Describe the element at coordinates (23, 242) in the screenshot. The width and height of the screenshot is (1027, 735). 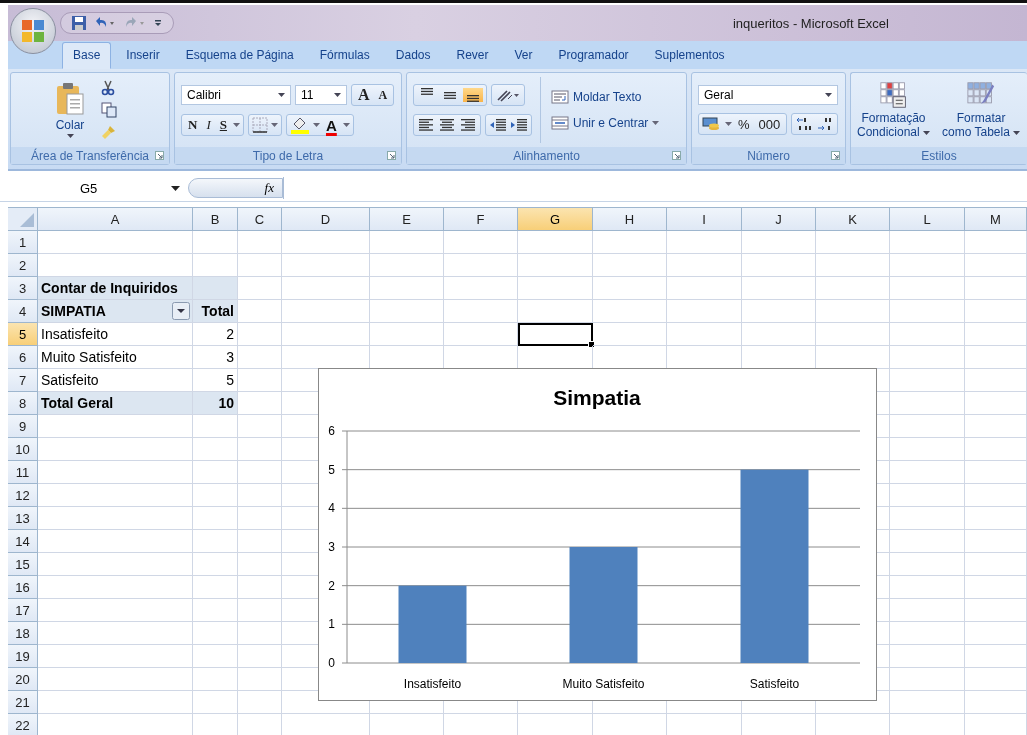
I see `row-header: 1` at that location.